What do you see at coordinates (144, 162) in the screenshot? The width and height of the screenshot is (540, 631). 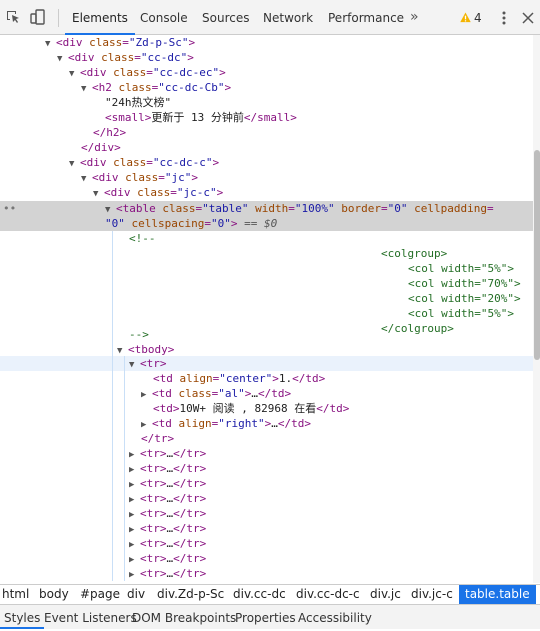 I see `dom-node-div-cc-dc-c: ▼ <div class="cc-dc-c">` at bounding box center [144, 162].